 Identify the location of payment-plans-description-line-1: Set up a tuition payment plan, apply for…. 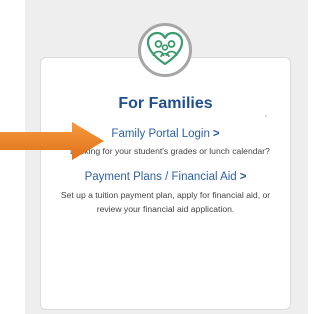
(165, 195).